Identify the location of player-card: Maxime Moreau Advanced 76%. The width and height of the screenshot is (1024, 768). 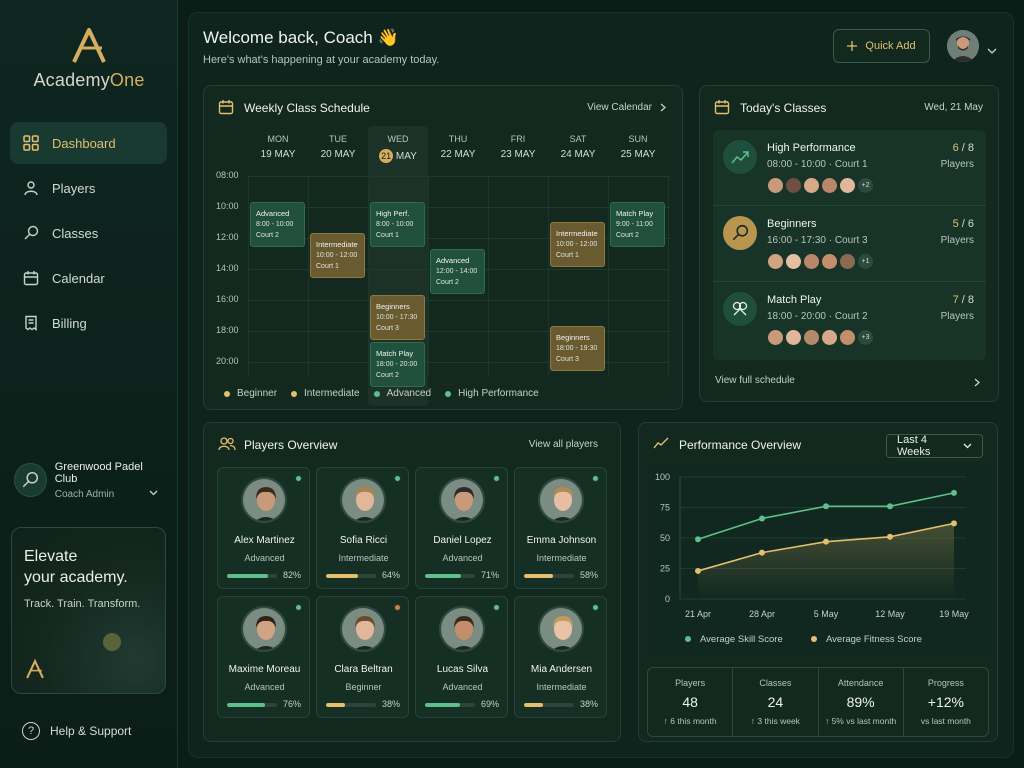
(263, 657).